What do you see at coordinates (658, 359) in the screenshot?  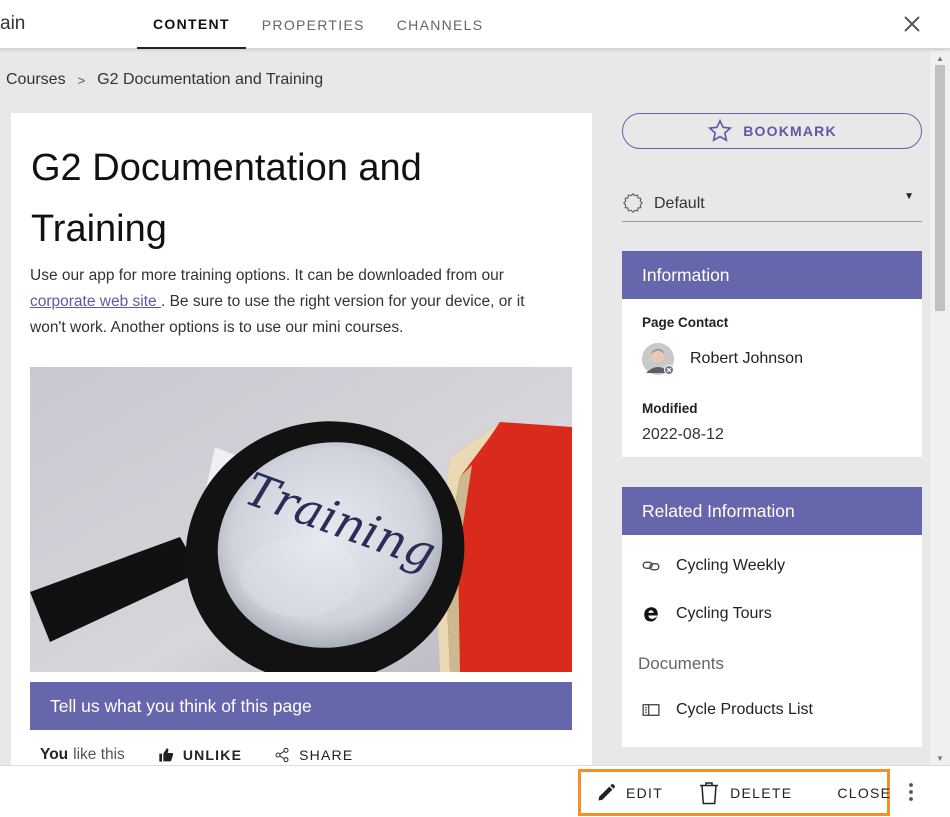 I see `avatar` at bounding box center [658, 359].